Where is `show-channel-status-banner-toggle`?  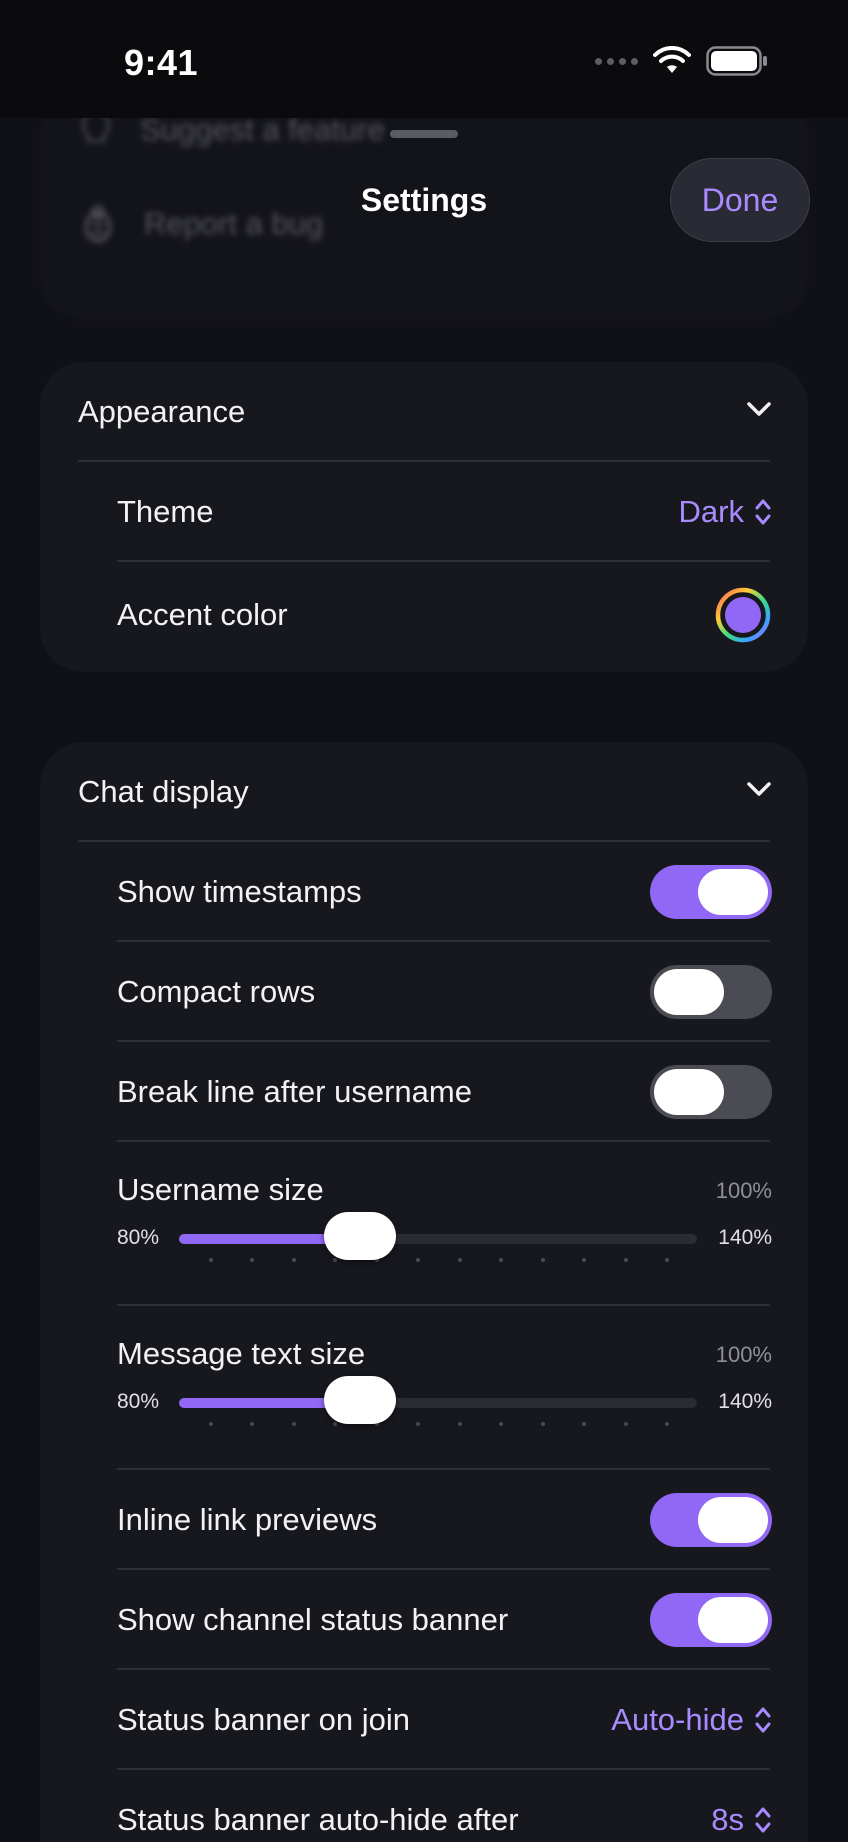
show-channel-status-banner-toggle is located at coordinates (711, 1620).